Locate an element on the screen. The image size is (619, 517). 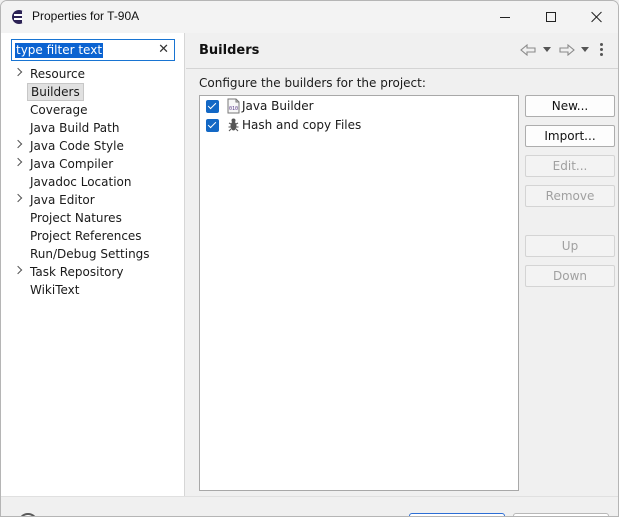
nav-item-java-editor: Java Editor is located at coordinates (93, 200).